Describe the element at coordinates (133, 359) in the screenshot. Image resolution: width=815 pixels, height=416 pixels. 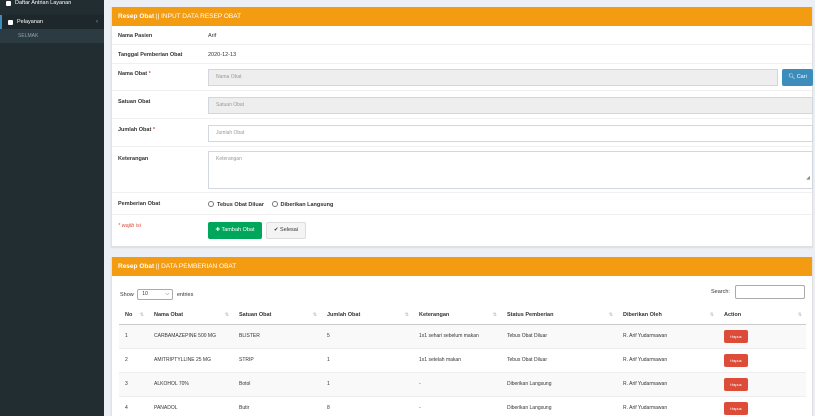
I see `cell-no: 2` at that location.